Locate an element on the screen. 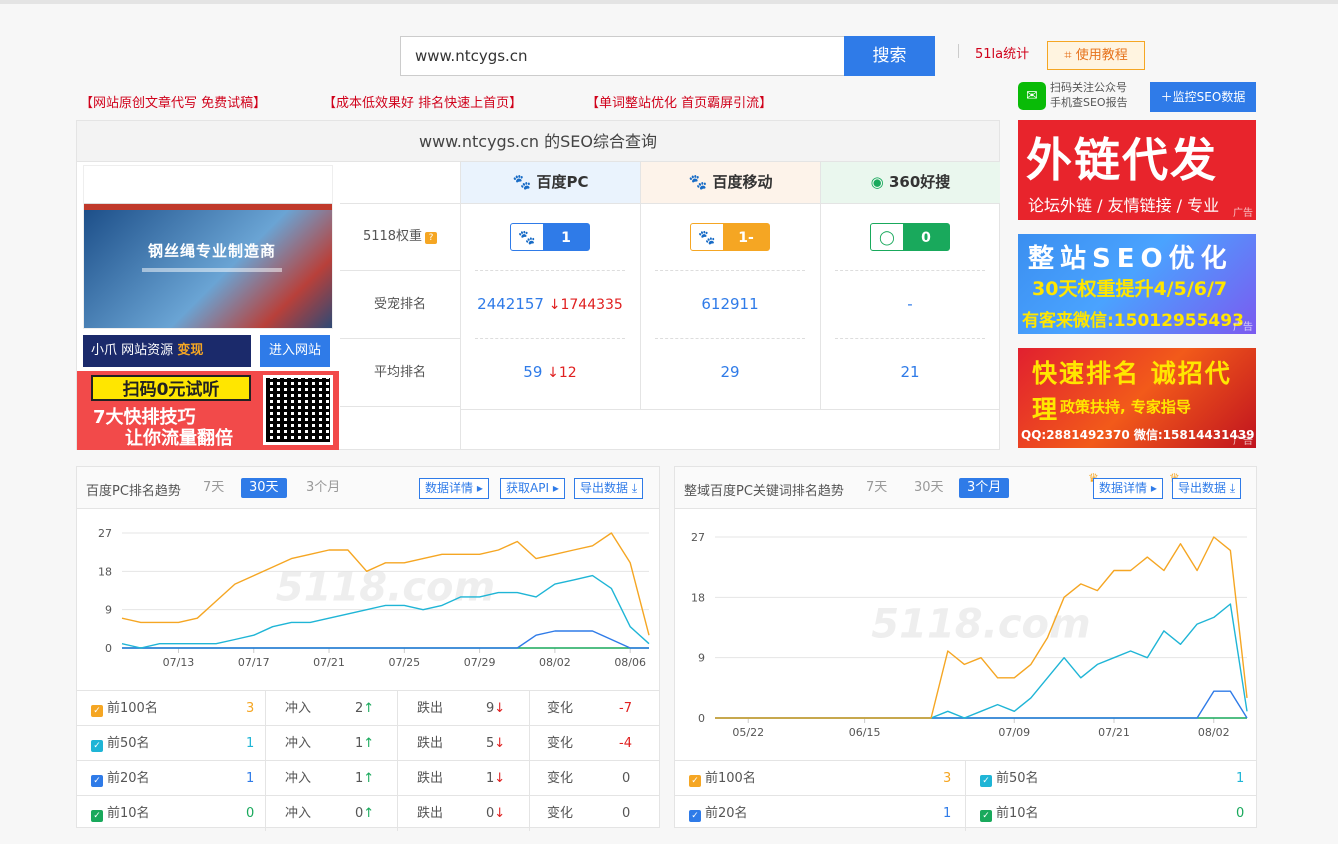 The width and height of the screenshot is (1338, 844). ad-link-site-opt: 【单词整站优化 首页霸屏引流】 is located at coordinates (679, 101).